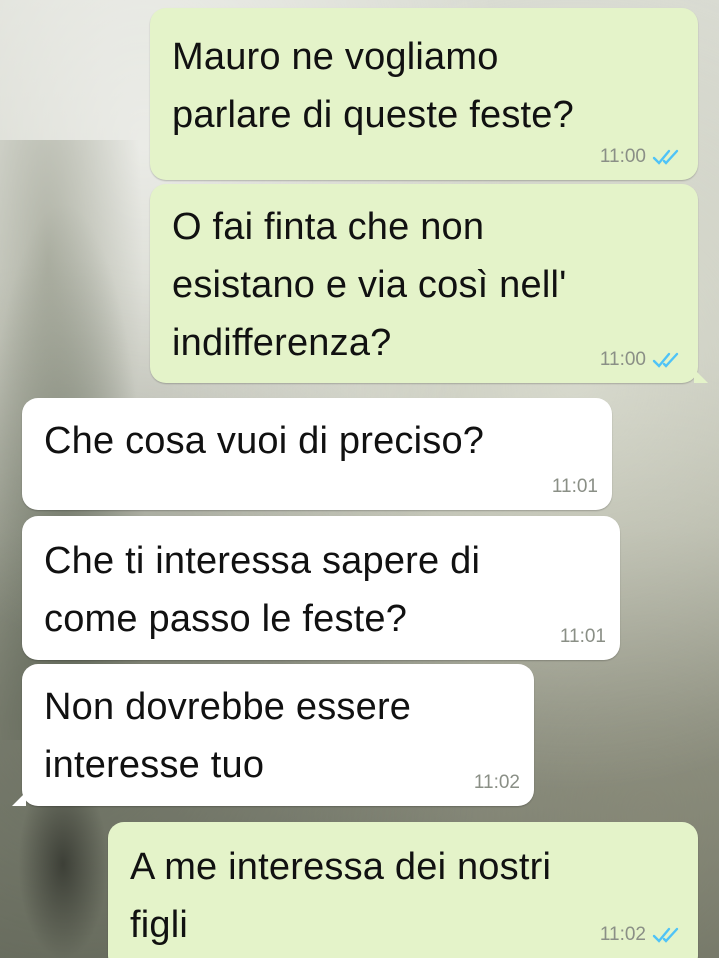 The image size is (719, 958). What do you see at coordinates (341, 896) in the screenshot?
I see `message-text: A me interessa dei nostri figli` at bounding box center [341, 896].